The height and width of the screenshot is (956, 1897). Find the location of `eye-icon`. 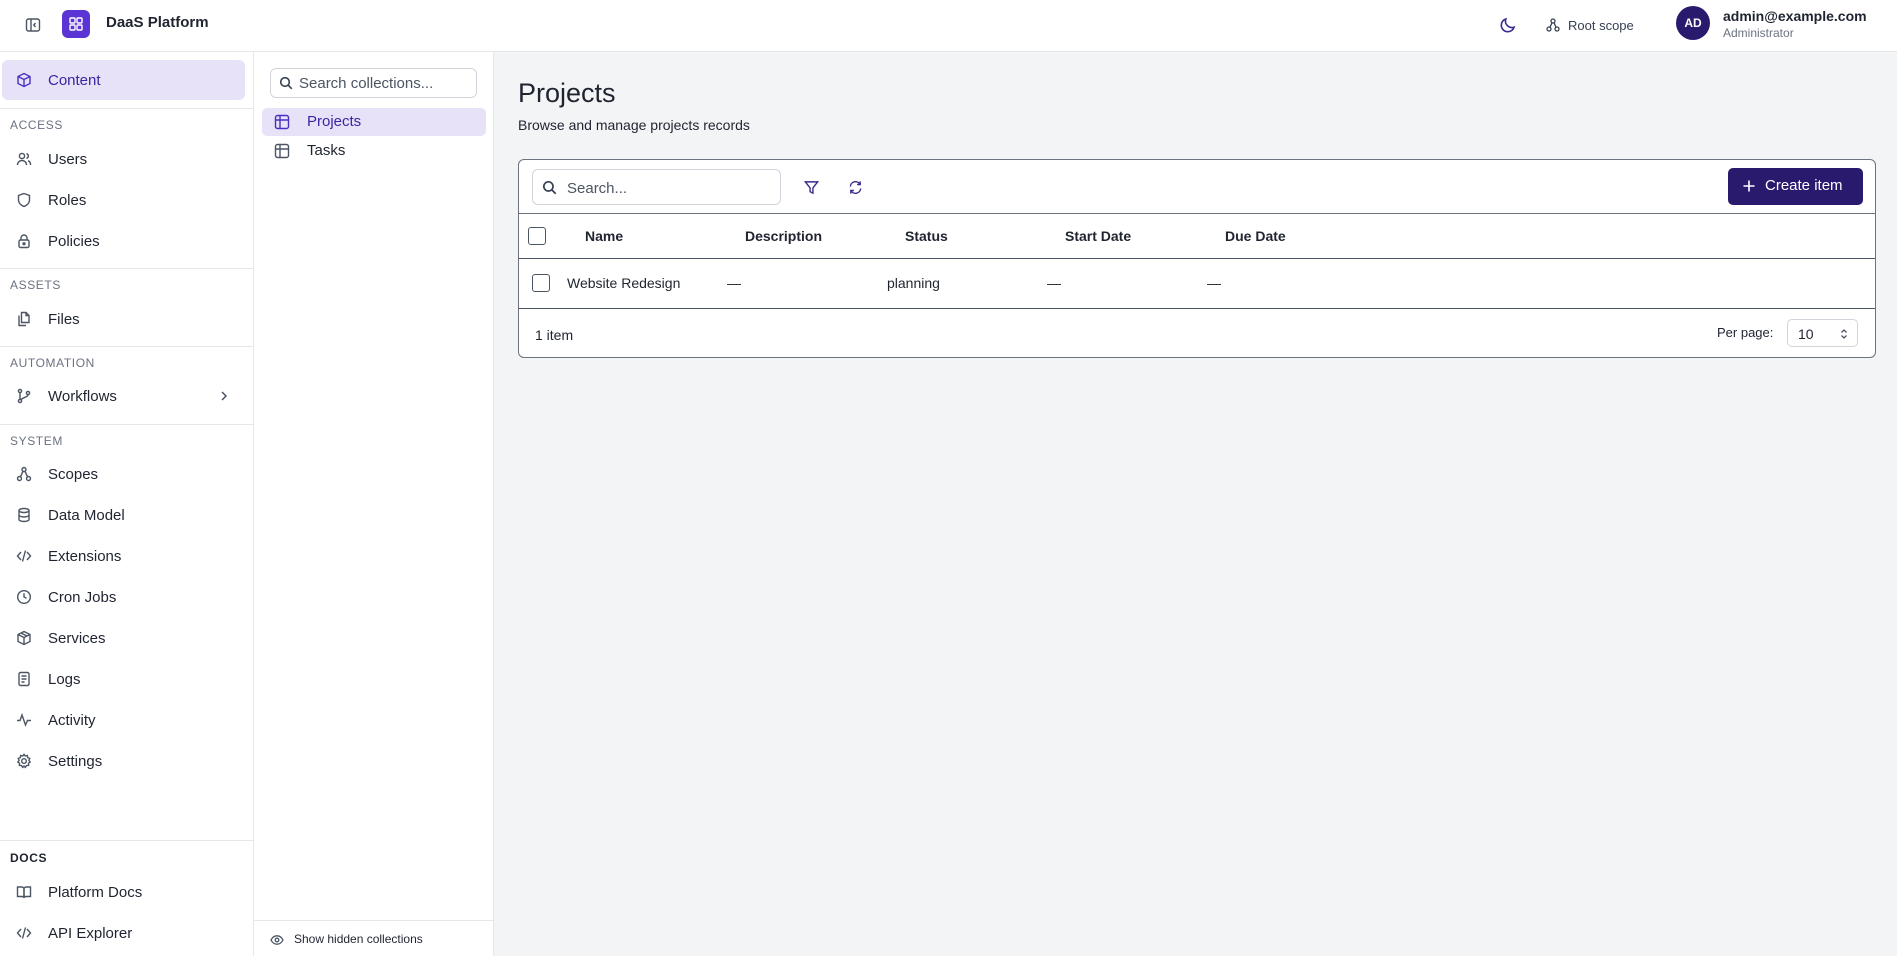

eye-icon is located at coordinates (277, 940).